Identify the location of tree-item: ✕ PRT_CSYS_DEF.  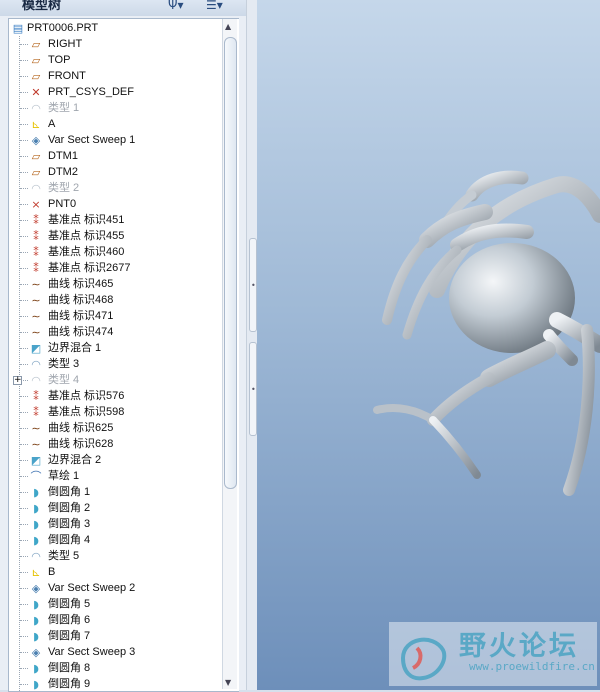
(117, 92).